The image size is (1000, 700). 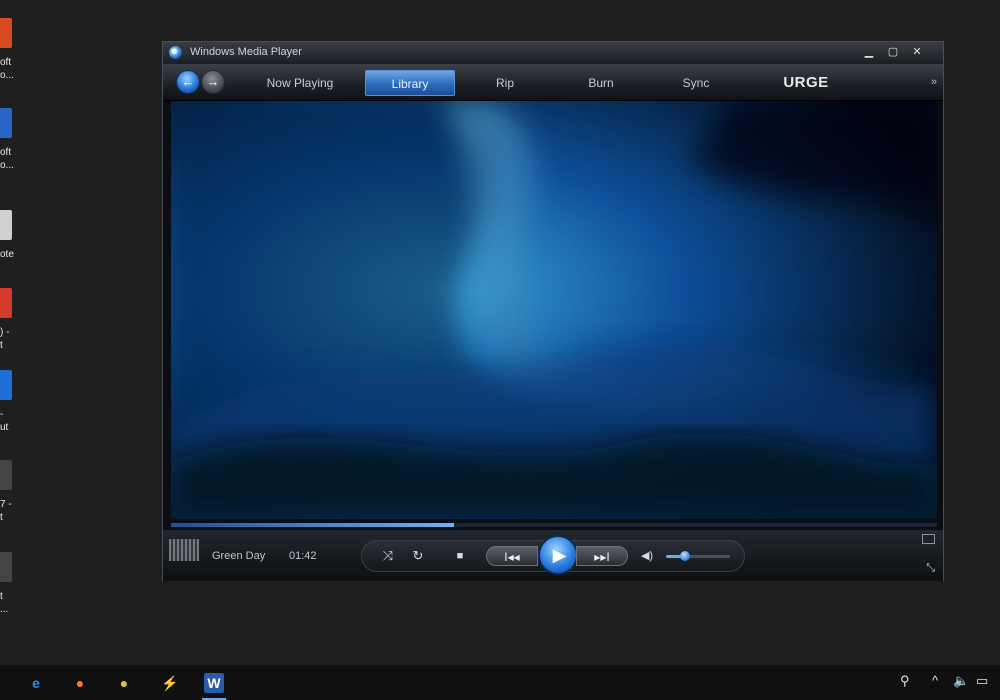 What do you see at coordinates (5, 339) in the screenshot?
I see `desktop-icon-label: ) - t` at bounding box center [5, 339].